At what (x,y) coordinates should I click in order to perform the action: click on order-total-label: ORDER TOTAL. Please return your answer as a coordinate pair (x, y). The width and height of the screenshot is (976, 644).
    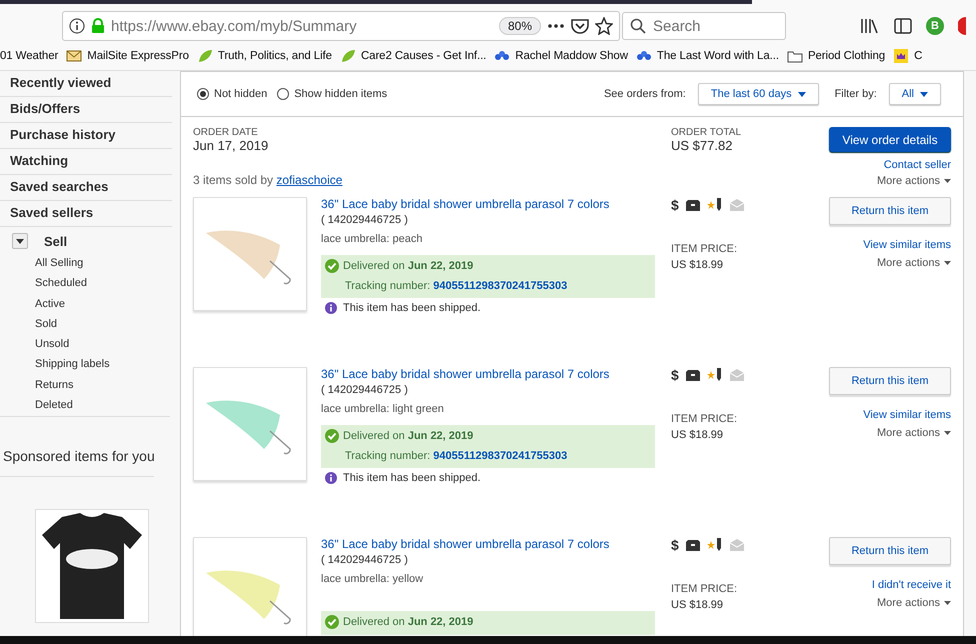
    Looking at the image, I should click on (706, 132).